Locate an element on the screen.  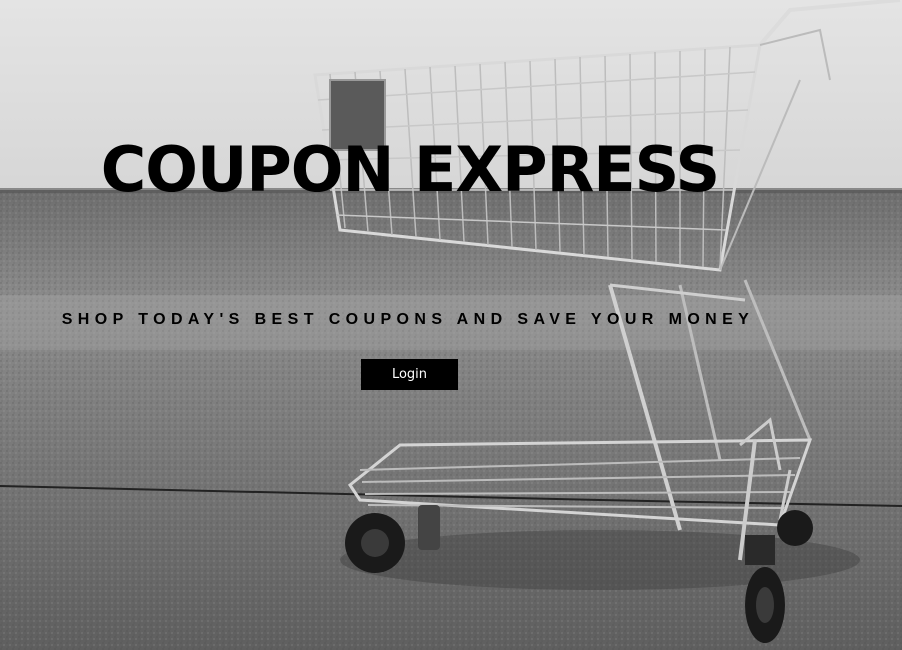
page-title: COUPON EXPRESS is located at coordinates (410, 169).